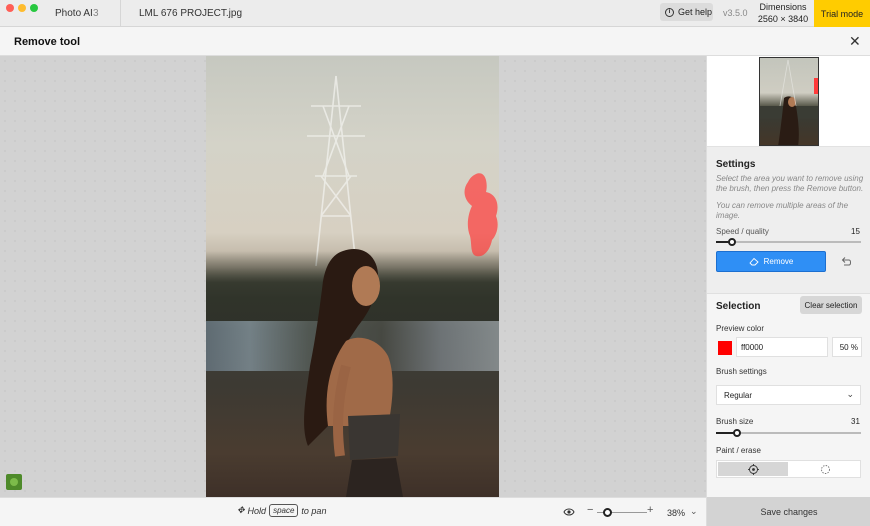 This screenshot has height=526, width=870. I want to click on remove-button: Remove, so click(771, 261).